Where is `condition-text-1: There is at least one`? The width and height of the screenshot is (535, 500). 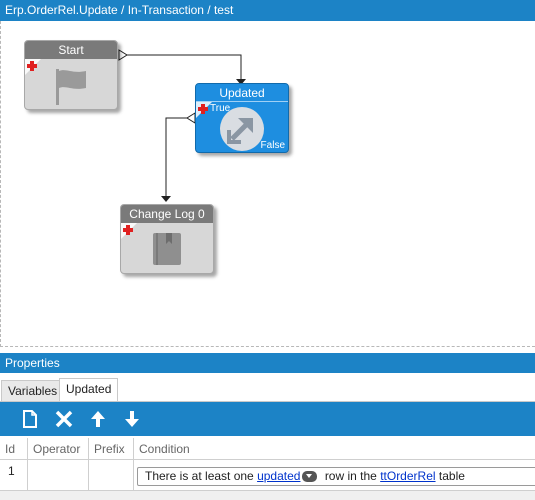
condition-text-1: There is at least one is located at coordinates (199, 476).